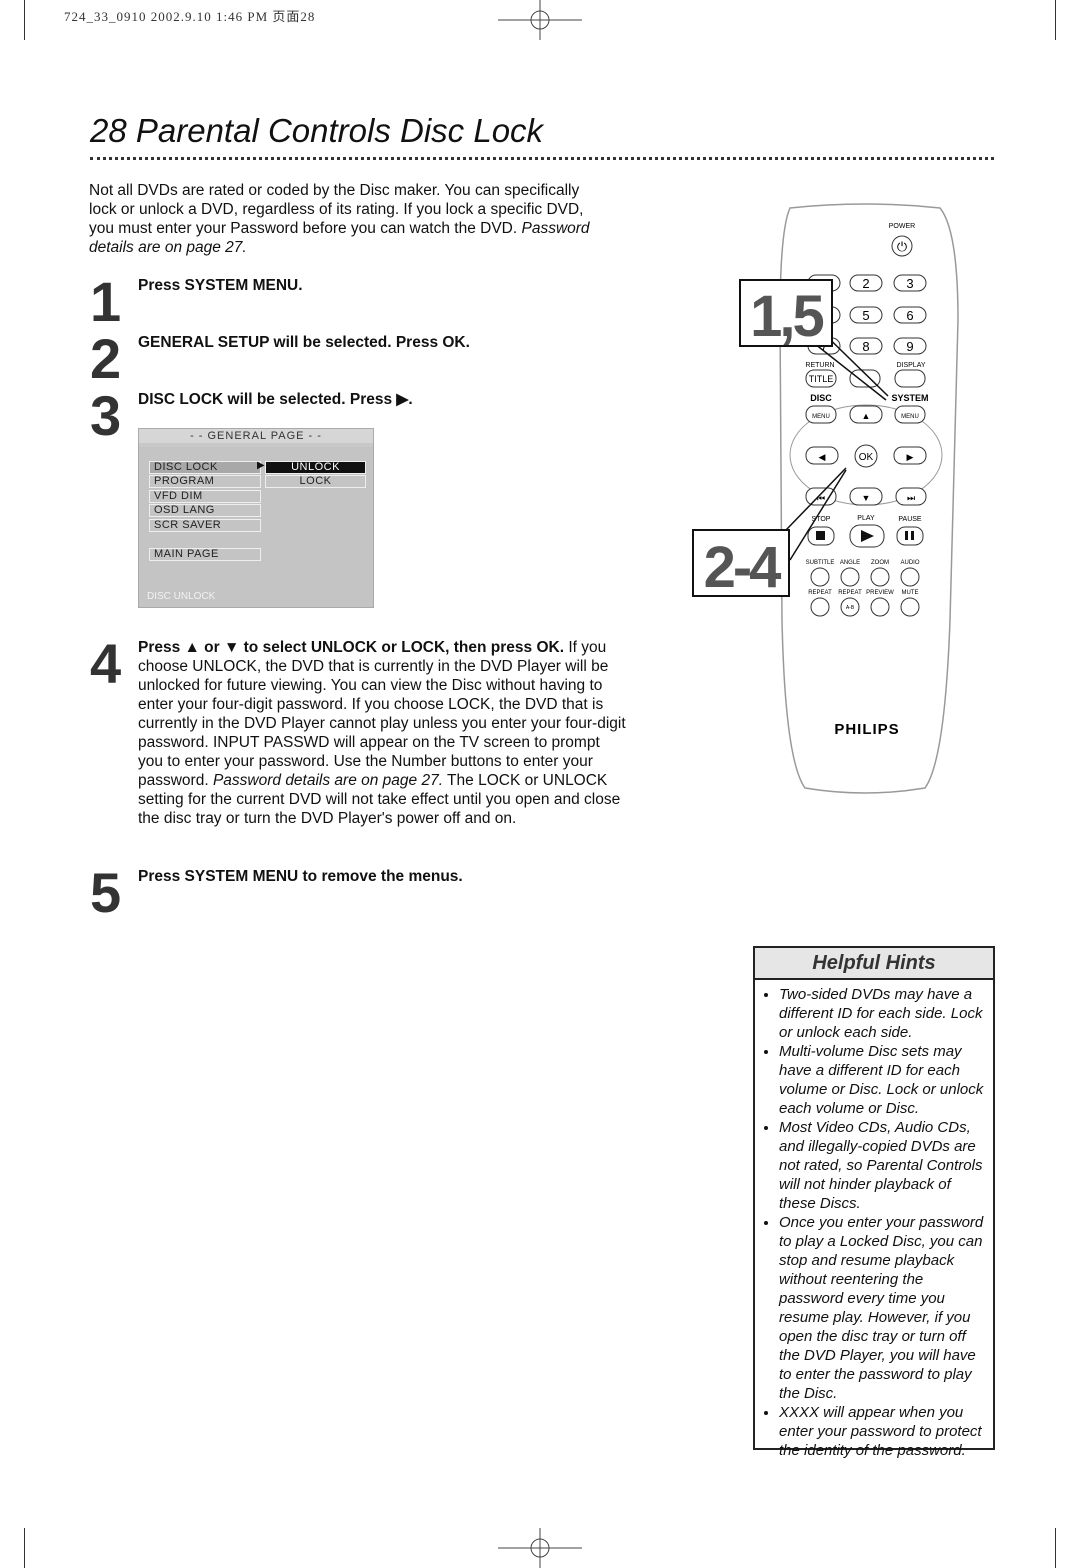  I want to click on digit-button-9: 9, so click(909, 346).